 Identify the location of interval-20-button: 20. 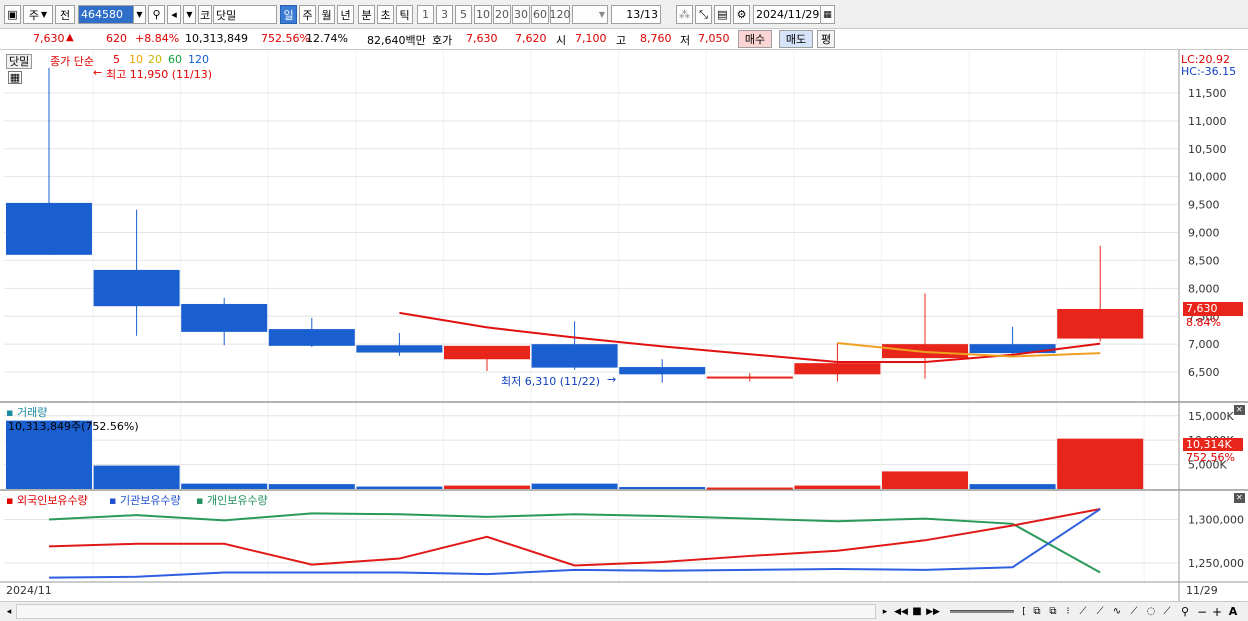
(502, 14).